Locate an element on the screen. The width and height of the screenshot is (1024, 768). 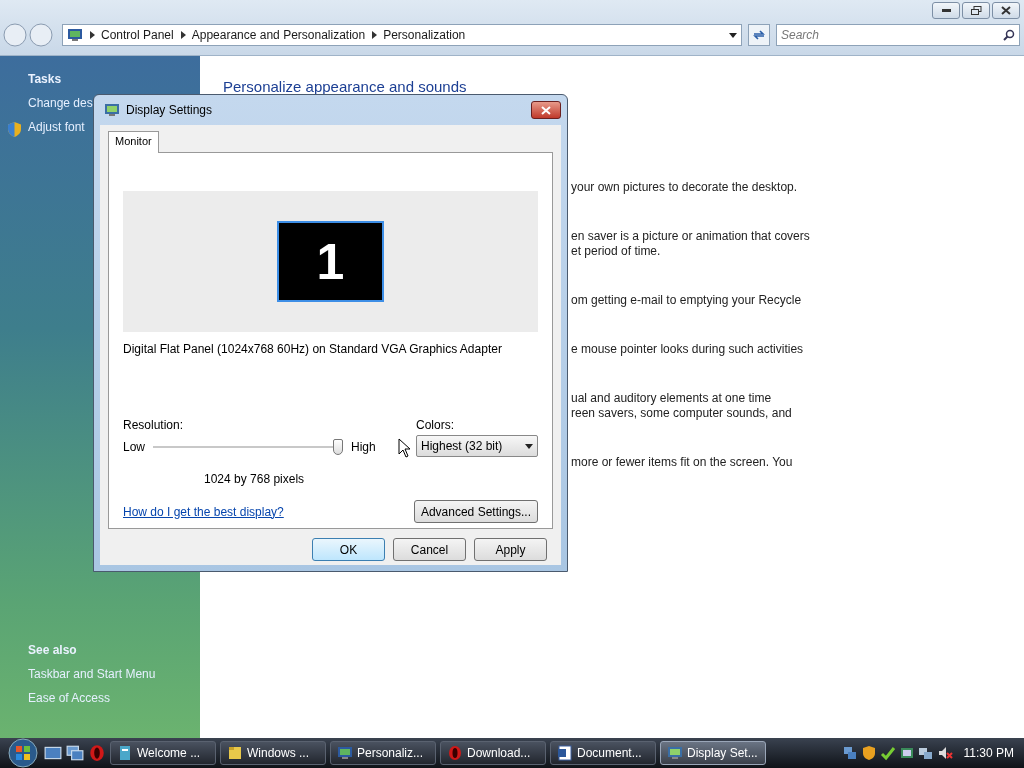
refresh-button is located at coordinates (759, 35).